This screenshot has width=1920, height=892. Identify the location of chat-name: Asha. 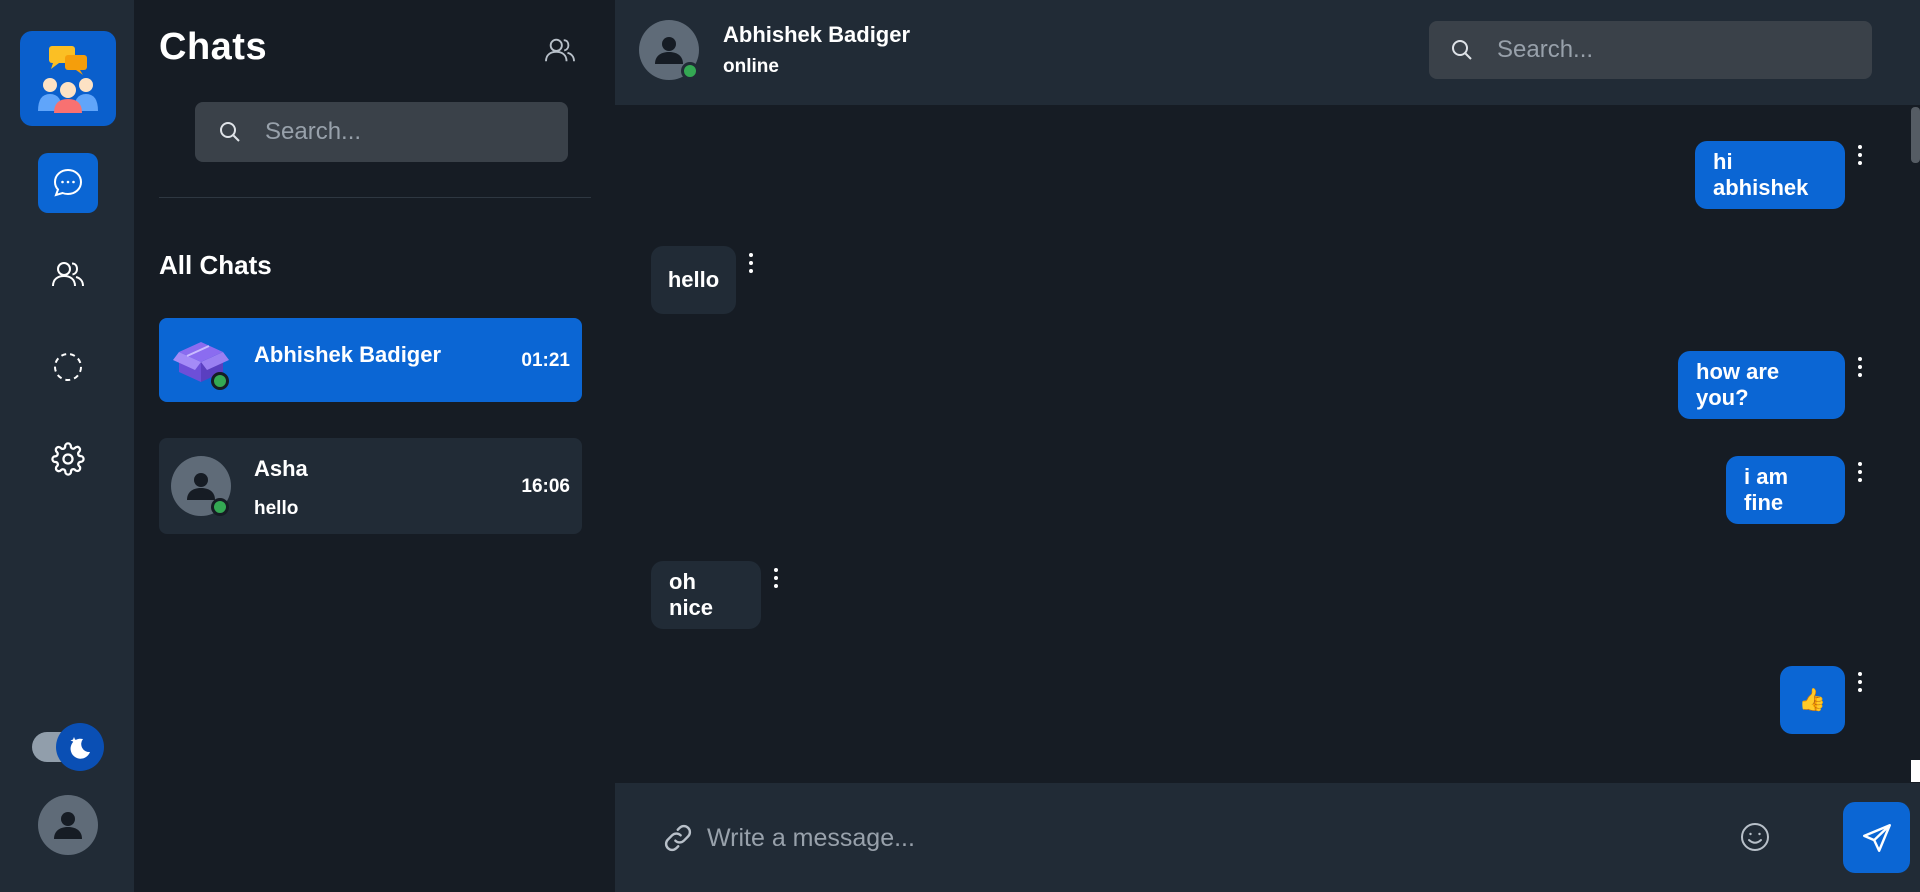
(281, 468).